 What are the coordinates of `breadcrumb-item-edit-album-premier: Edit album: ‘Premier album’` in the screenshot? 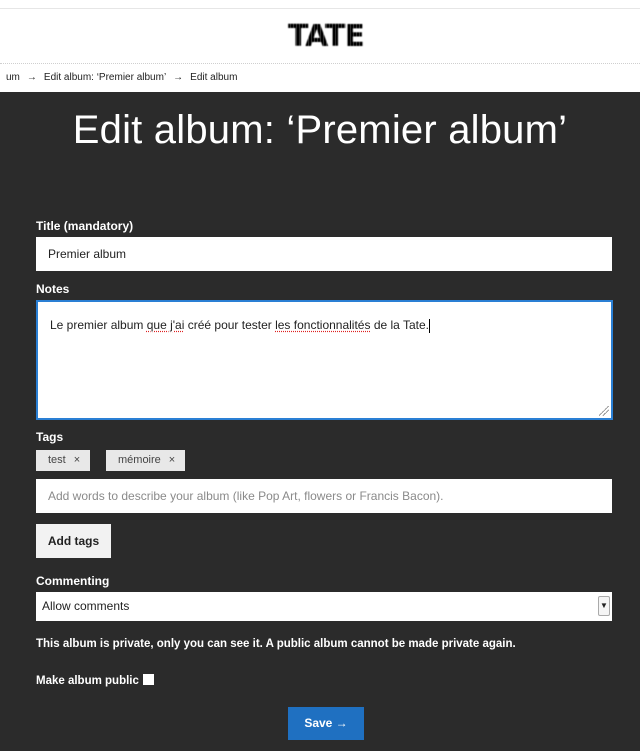 It's located at (105, 77).